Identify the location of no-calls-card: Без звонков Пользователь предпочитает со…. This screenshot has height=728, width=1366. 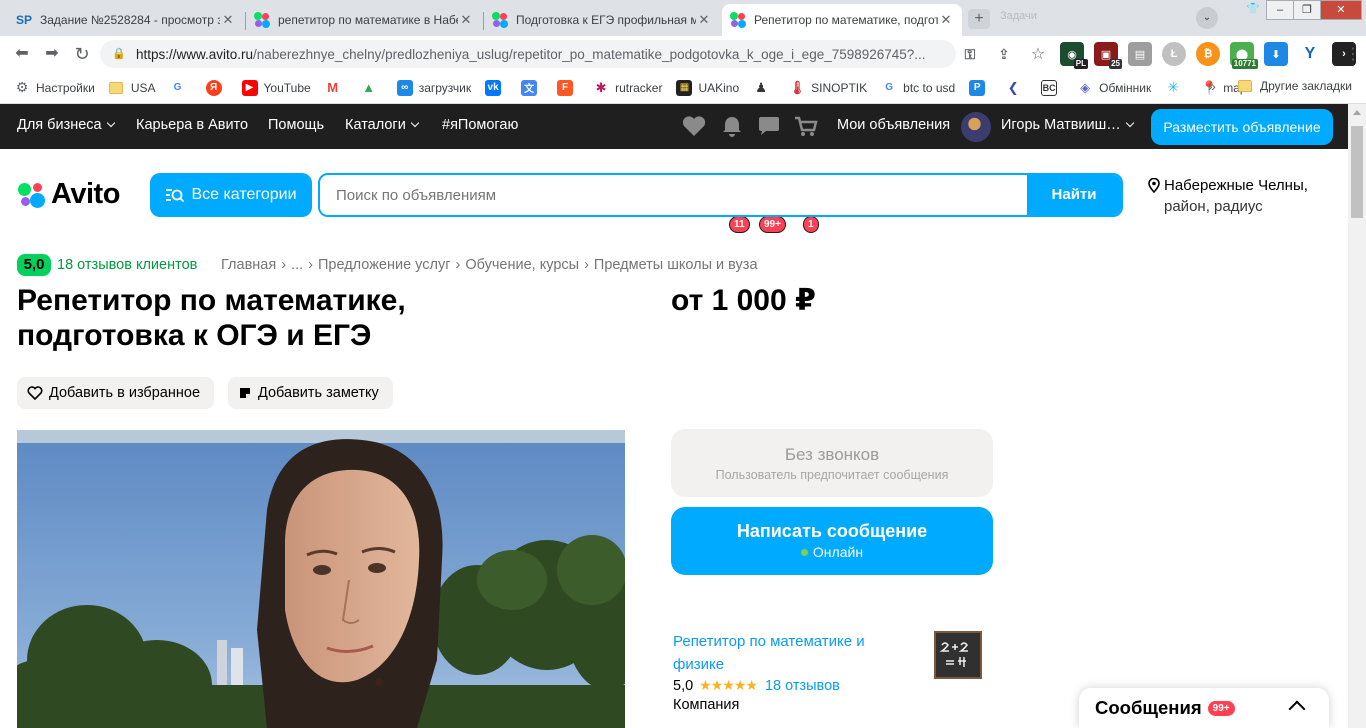
(832, 463).